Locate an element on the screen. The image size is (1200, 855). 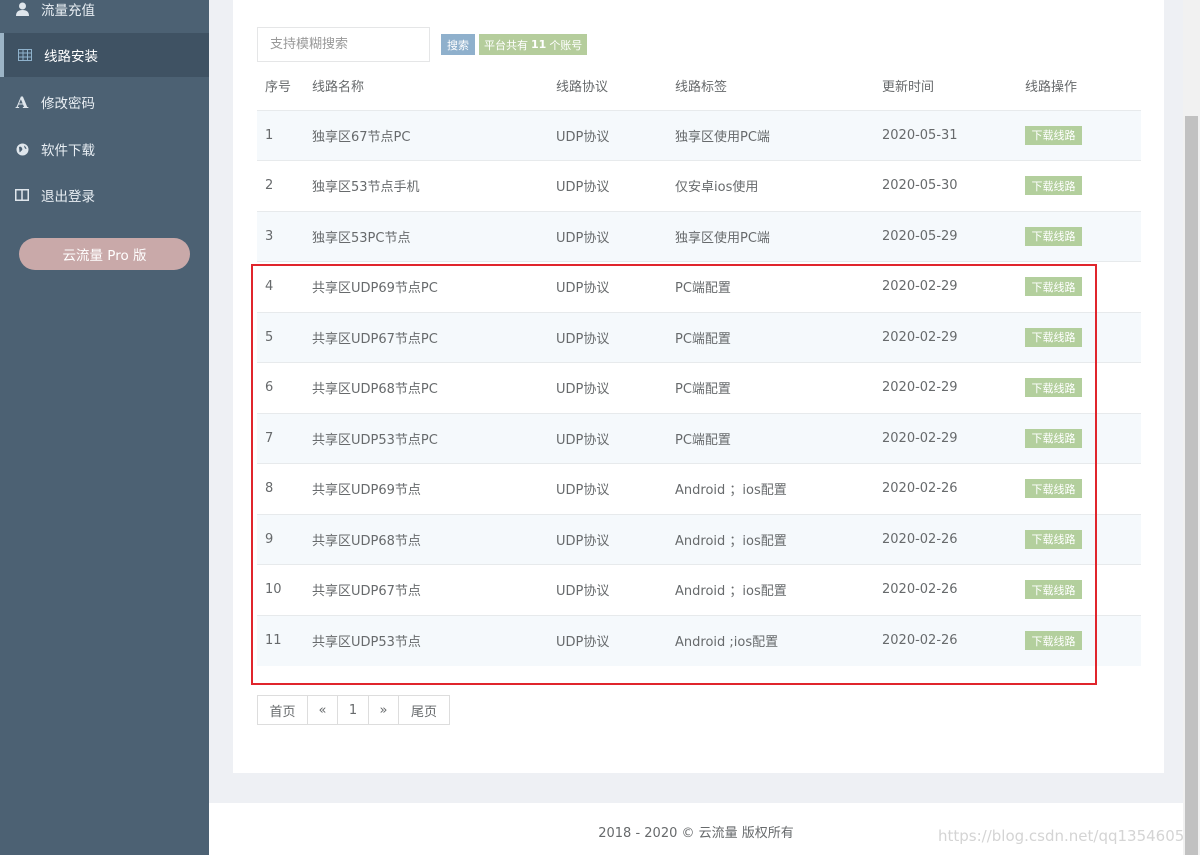
cell-updated: 2020-05-31 is located at coordinates (920, 135).